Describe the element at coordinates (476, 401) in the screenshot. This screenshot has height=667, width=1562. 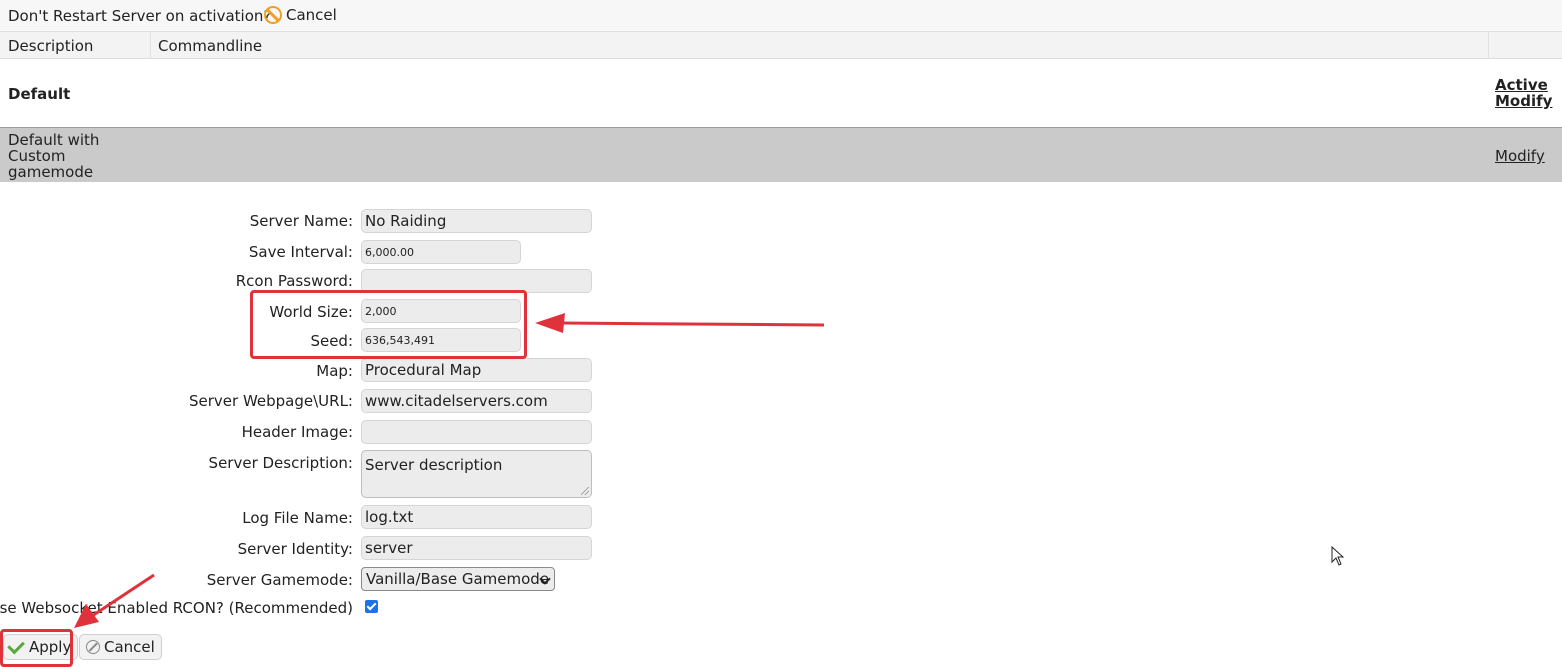
I see `webpage-input: www.citadelservers.com` at that location.